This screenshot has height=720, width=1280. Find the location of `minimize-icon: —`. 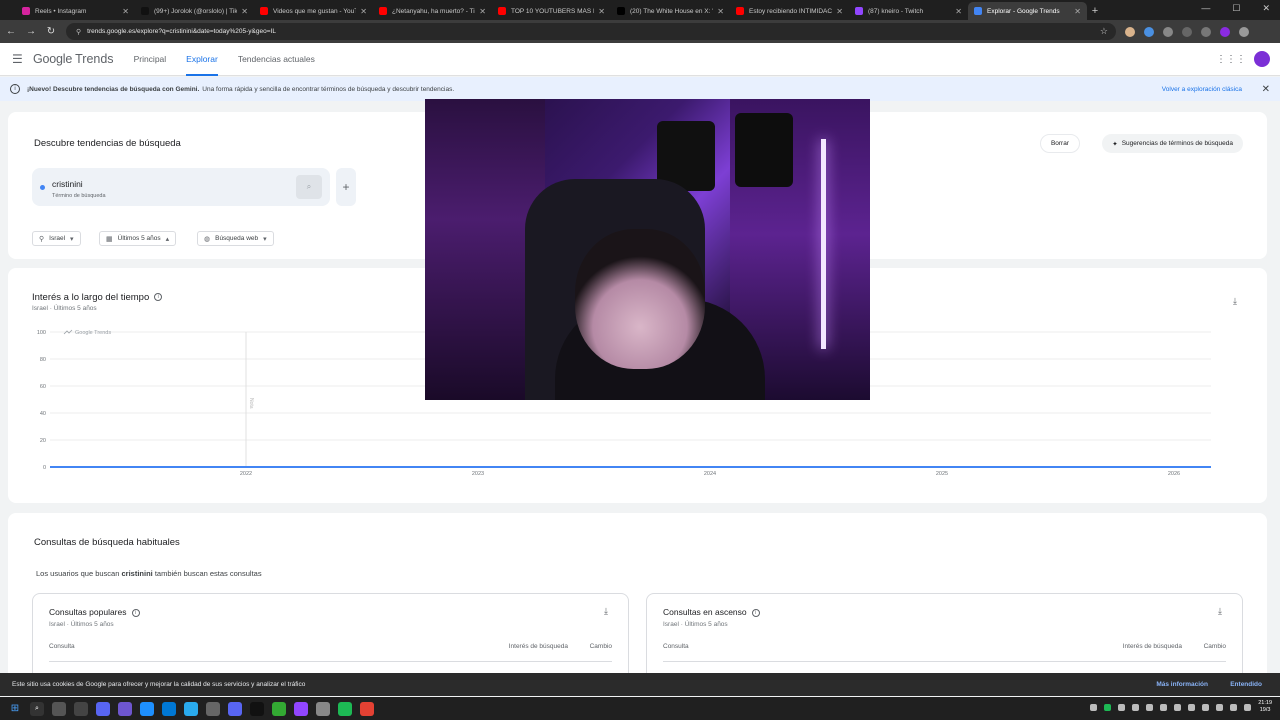

minimize-icon: — is located at coordinates (1205, 8).